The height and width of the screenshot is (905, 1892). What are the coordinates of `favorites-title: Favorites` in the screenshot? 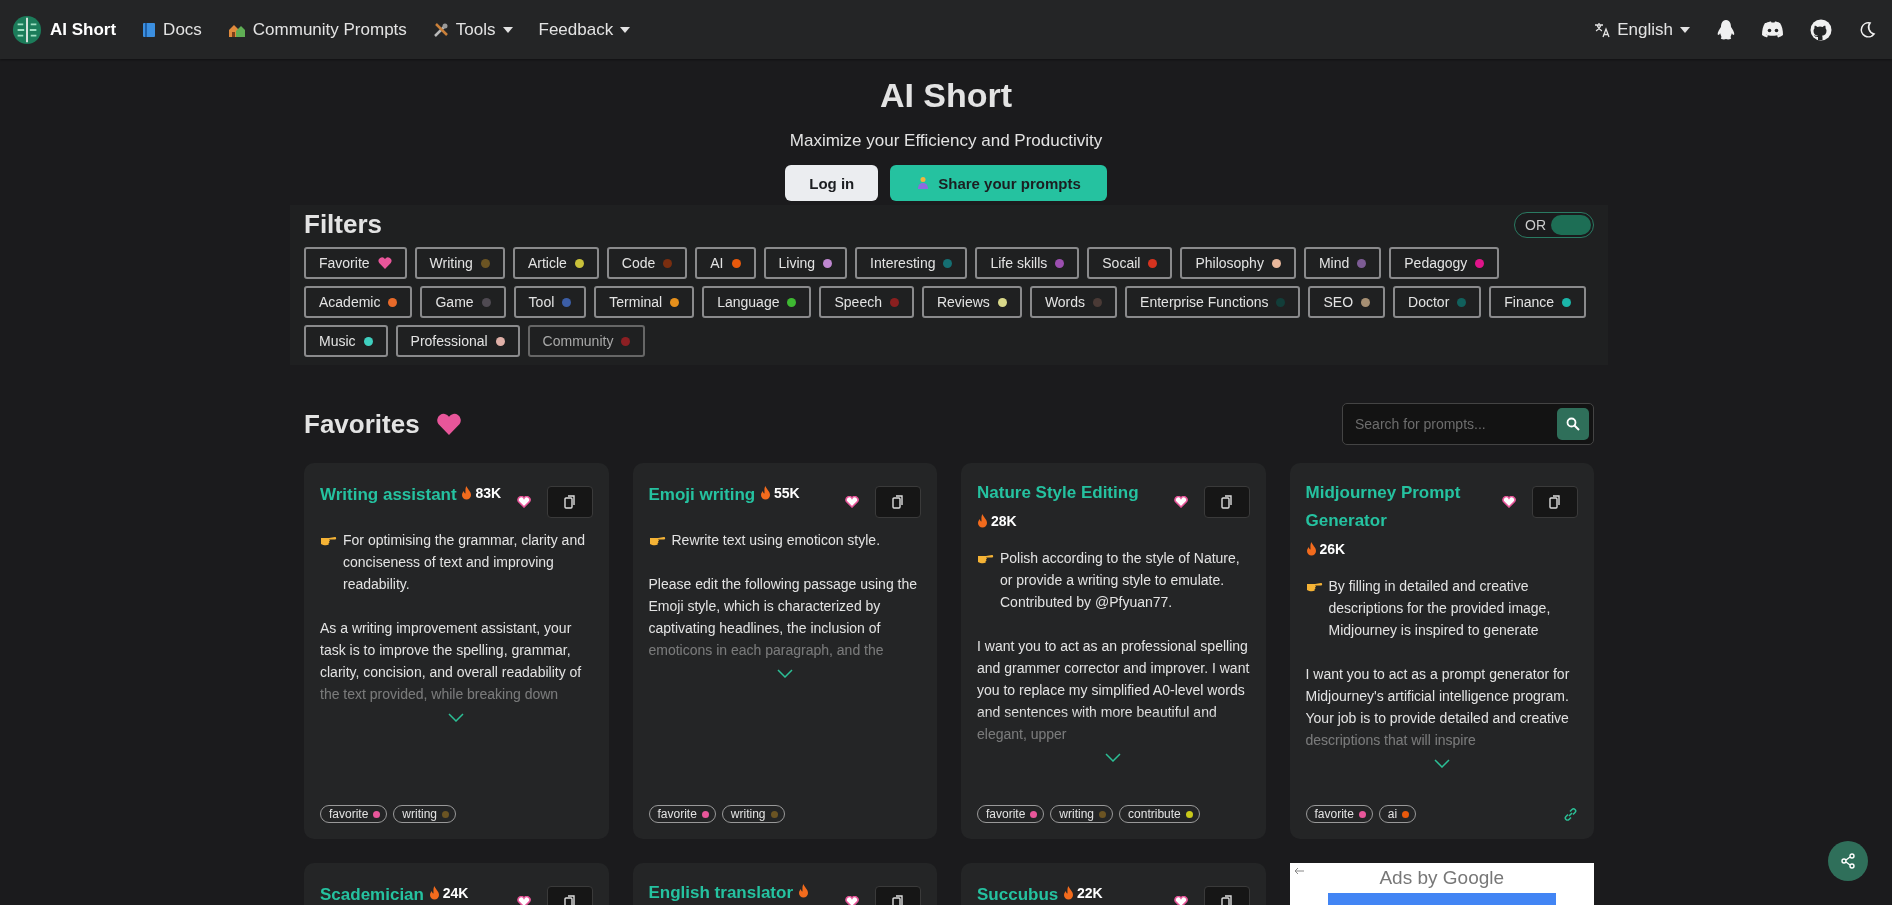 It's located at (362, 424).